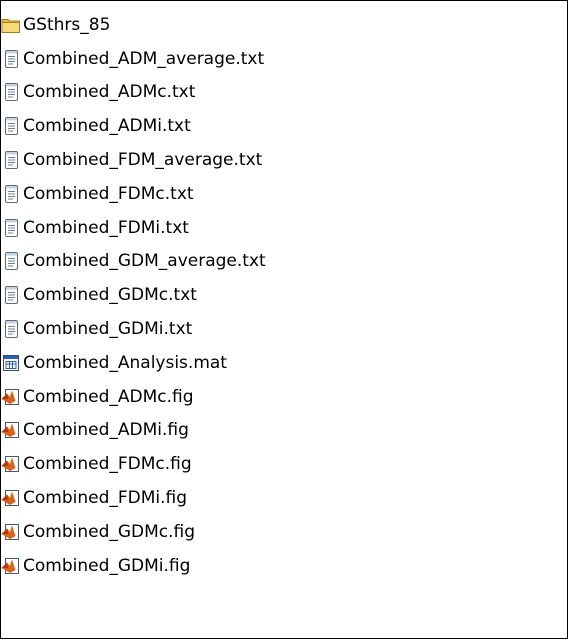 This screenshot has width=568, height=639. Describe the element at coordinates (108, 193) in the screenshot. I see `file-name: Combined_FDMc.txt` at that location.